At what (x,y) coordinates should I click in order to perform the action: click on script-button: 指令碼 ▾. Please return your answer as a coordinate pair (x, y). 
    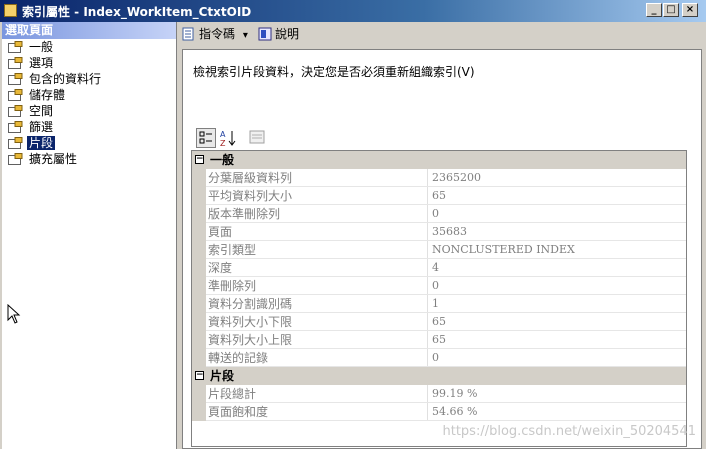
    Looking at the image, I should click on (215, 34).